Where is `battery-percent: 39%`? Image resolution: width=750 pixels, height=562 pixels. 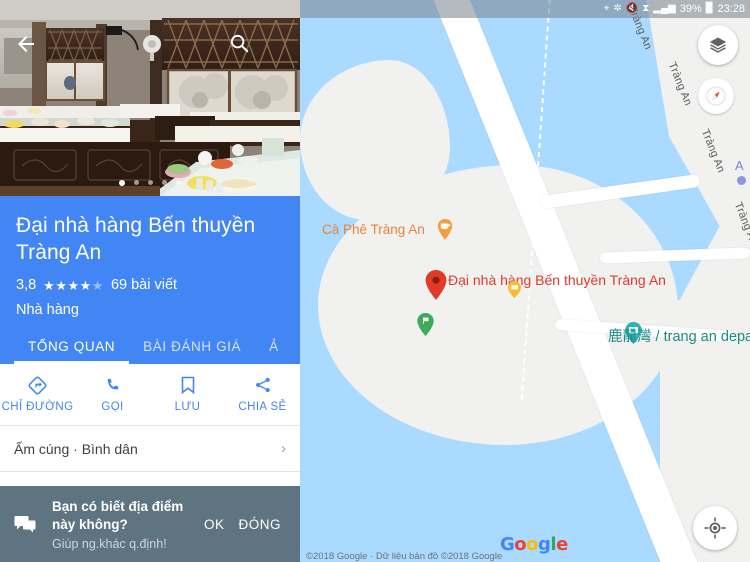
battery-percent: 39% is located at coordinates (690, 9).